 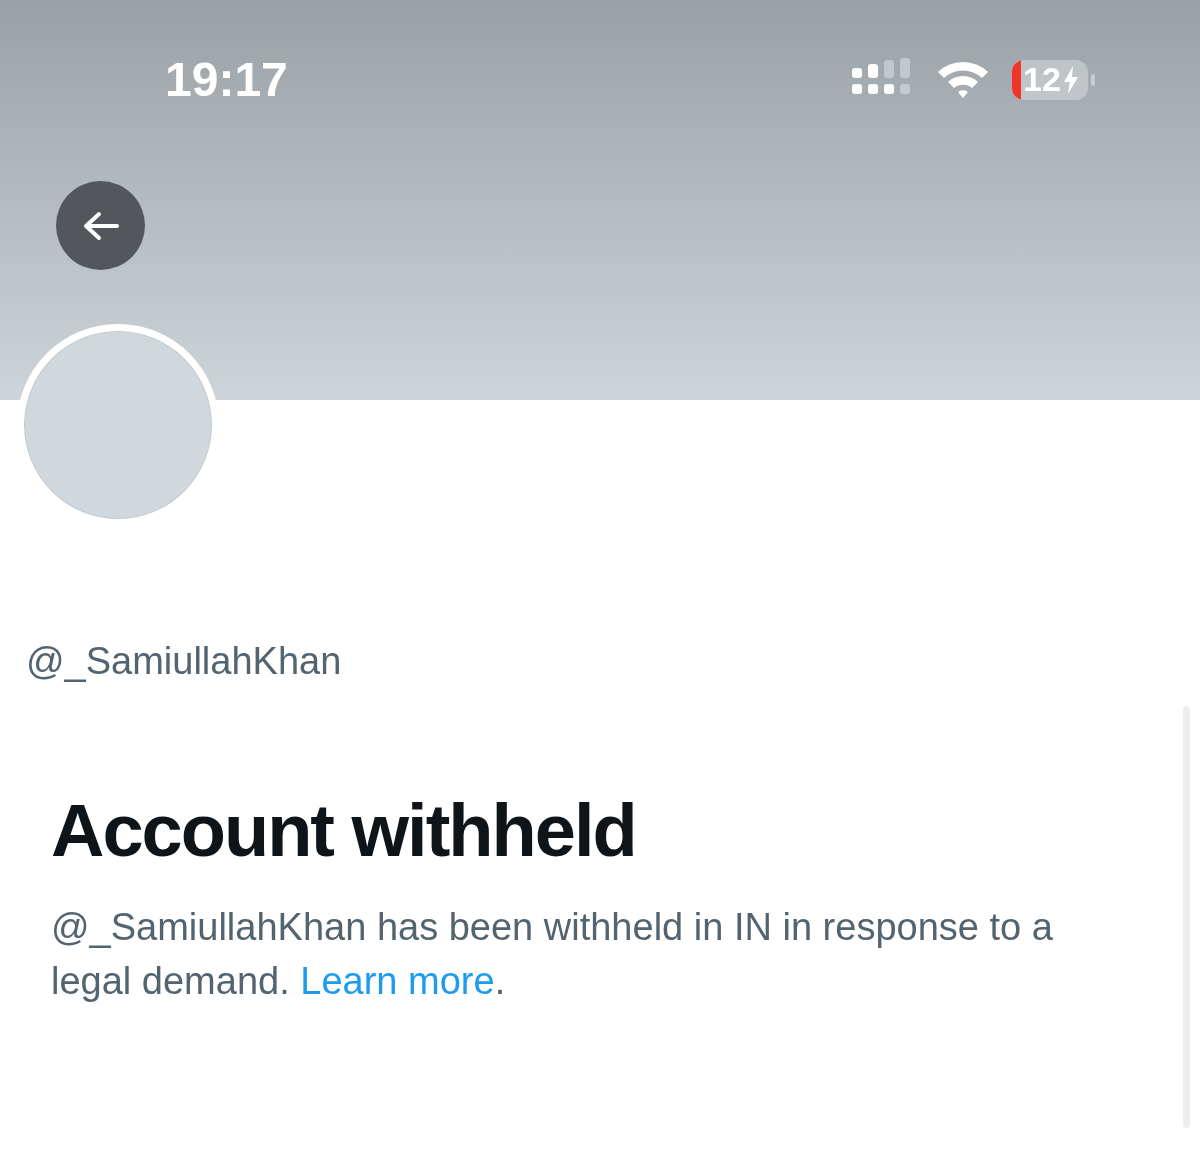 I want to click on wifi-icon, so click(x=963, y=79).